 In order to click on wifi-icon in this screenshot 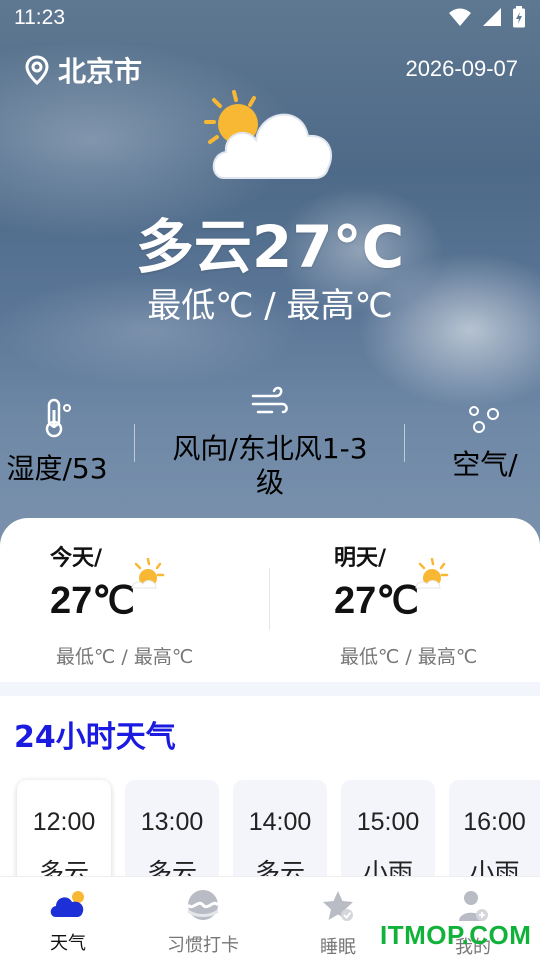, I will do `click(460, 17)`.